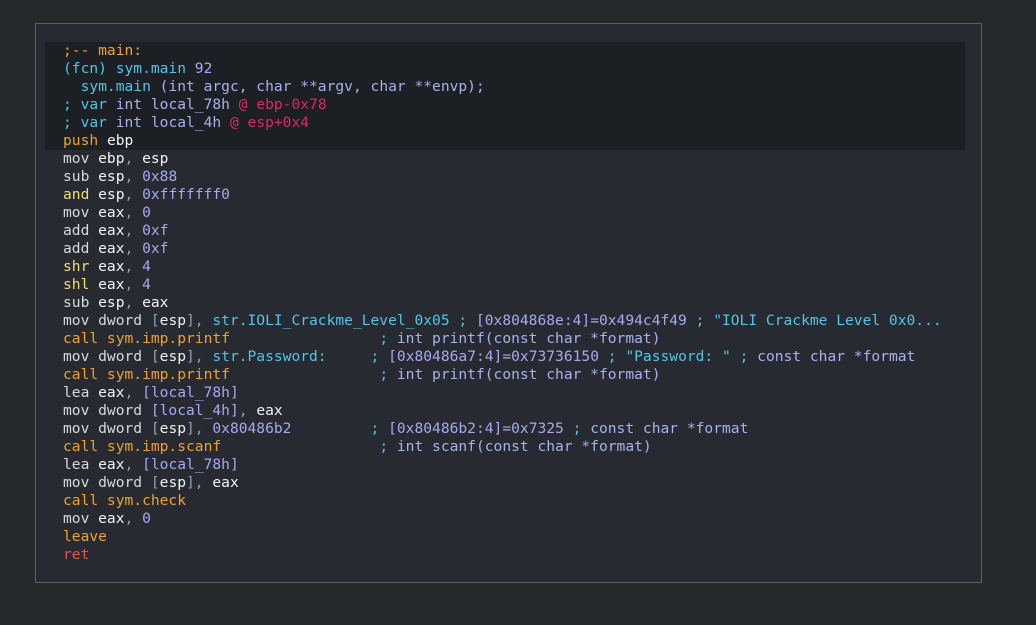 This screenshot has height=625, width=1036. I want to click on code-token: esp+0x4, so click(274, 122).